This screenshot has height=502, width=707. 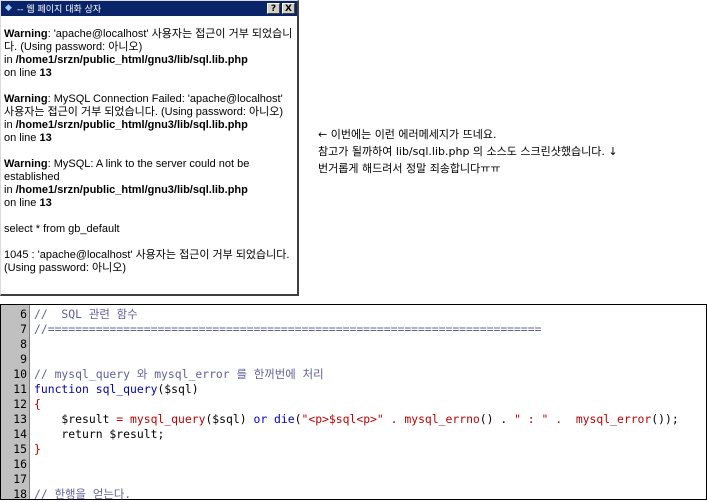 I want to click on open-brace: {, so click(x=37, y=404).